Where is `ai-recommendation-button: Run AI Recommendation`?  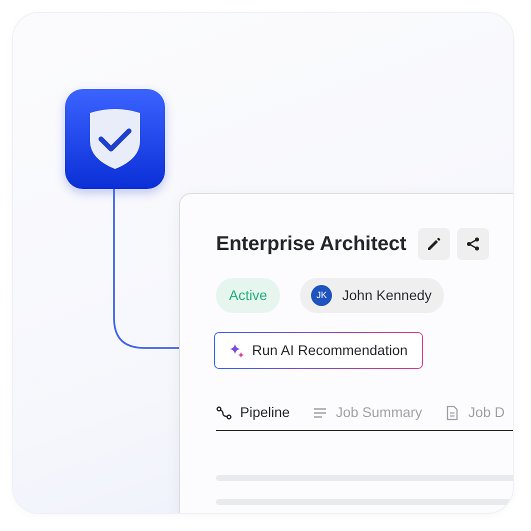
ai-recommendation-button: Run AI Recommendation is located at coordinates (318, 350).